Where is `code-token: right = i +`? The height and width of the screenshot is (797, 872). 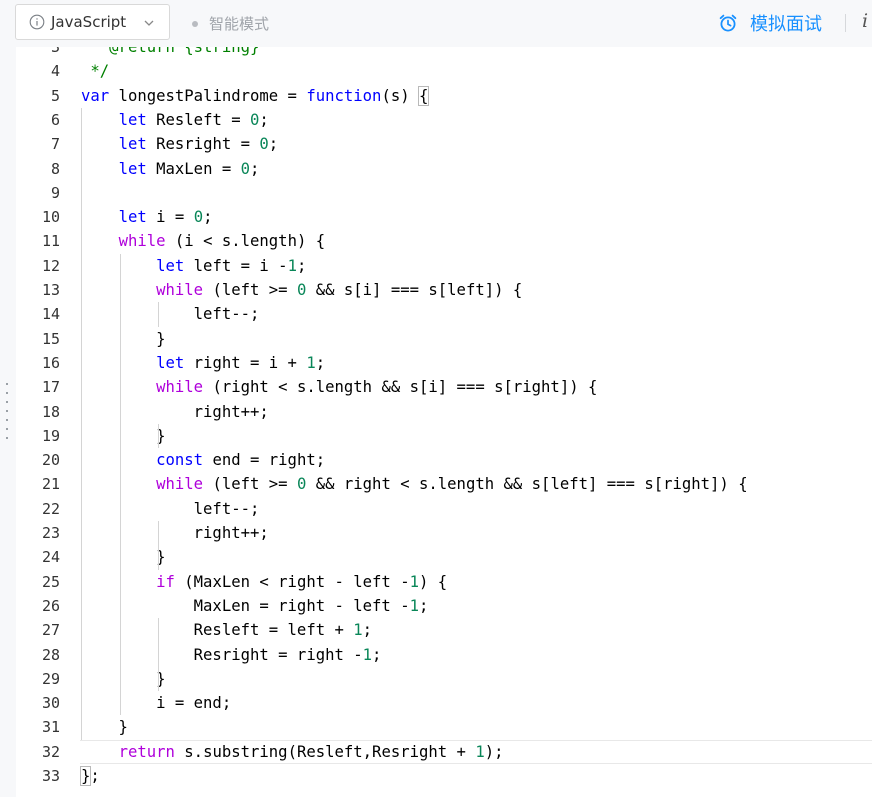 code-token: right = i + is located at coordinates (245, 362).